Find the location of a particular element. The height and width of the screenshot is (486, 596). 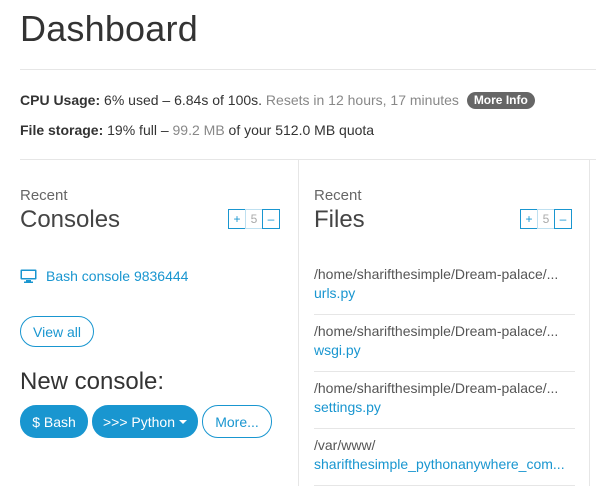

files-count: 5 is located at coordinates (546, 219).